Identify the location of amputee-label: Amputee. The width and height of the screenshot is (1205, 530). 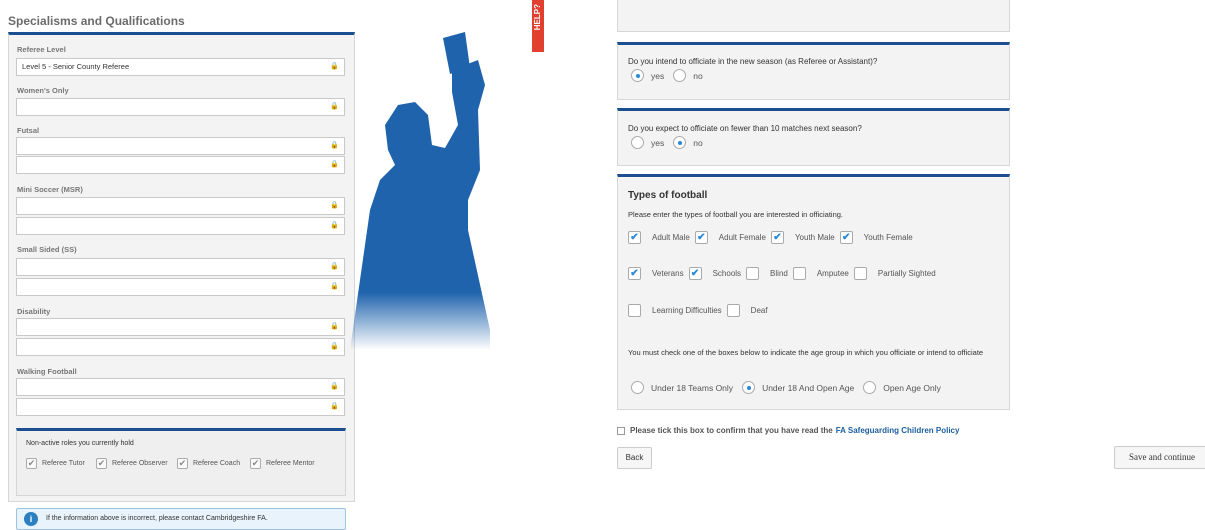
(832, 273).